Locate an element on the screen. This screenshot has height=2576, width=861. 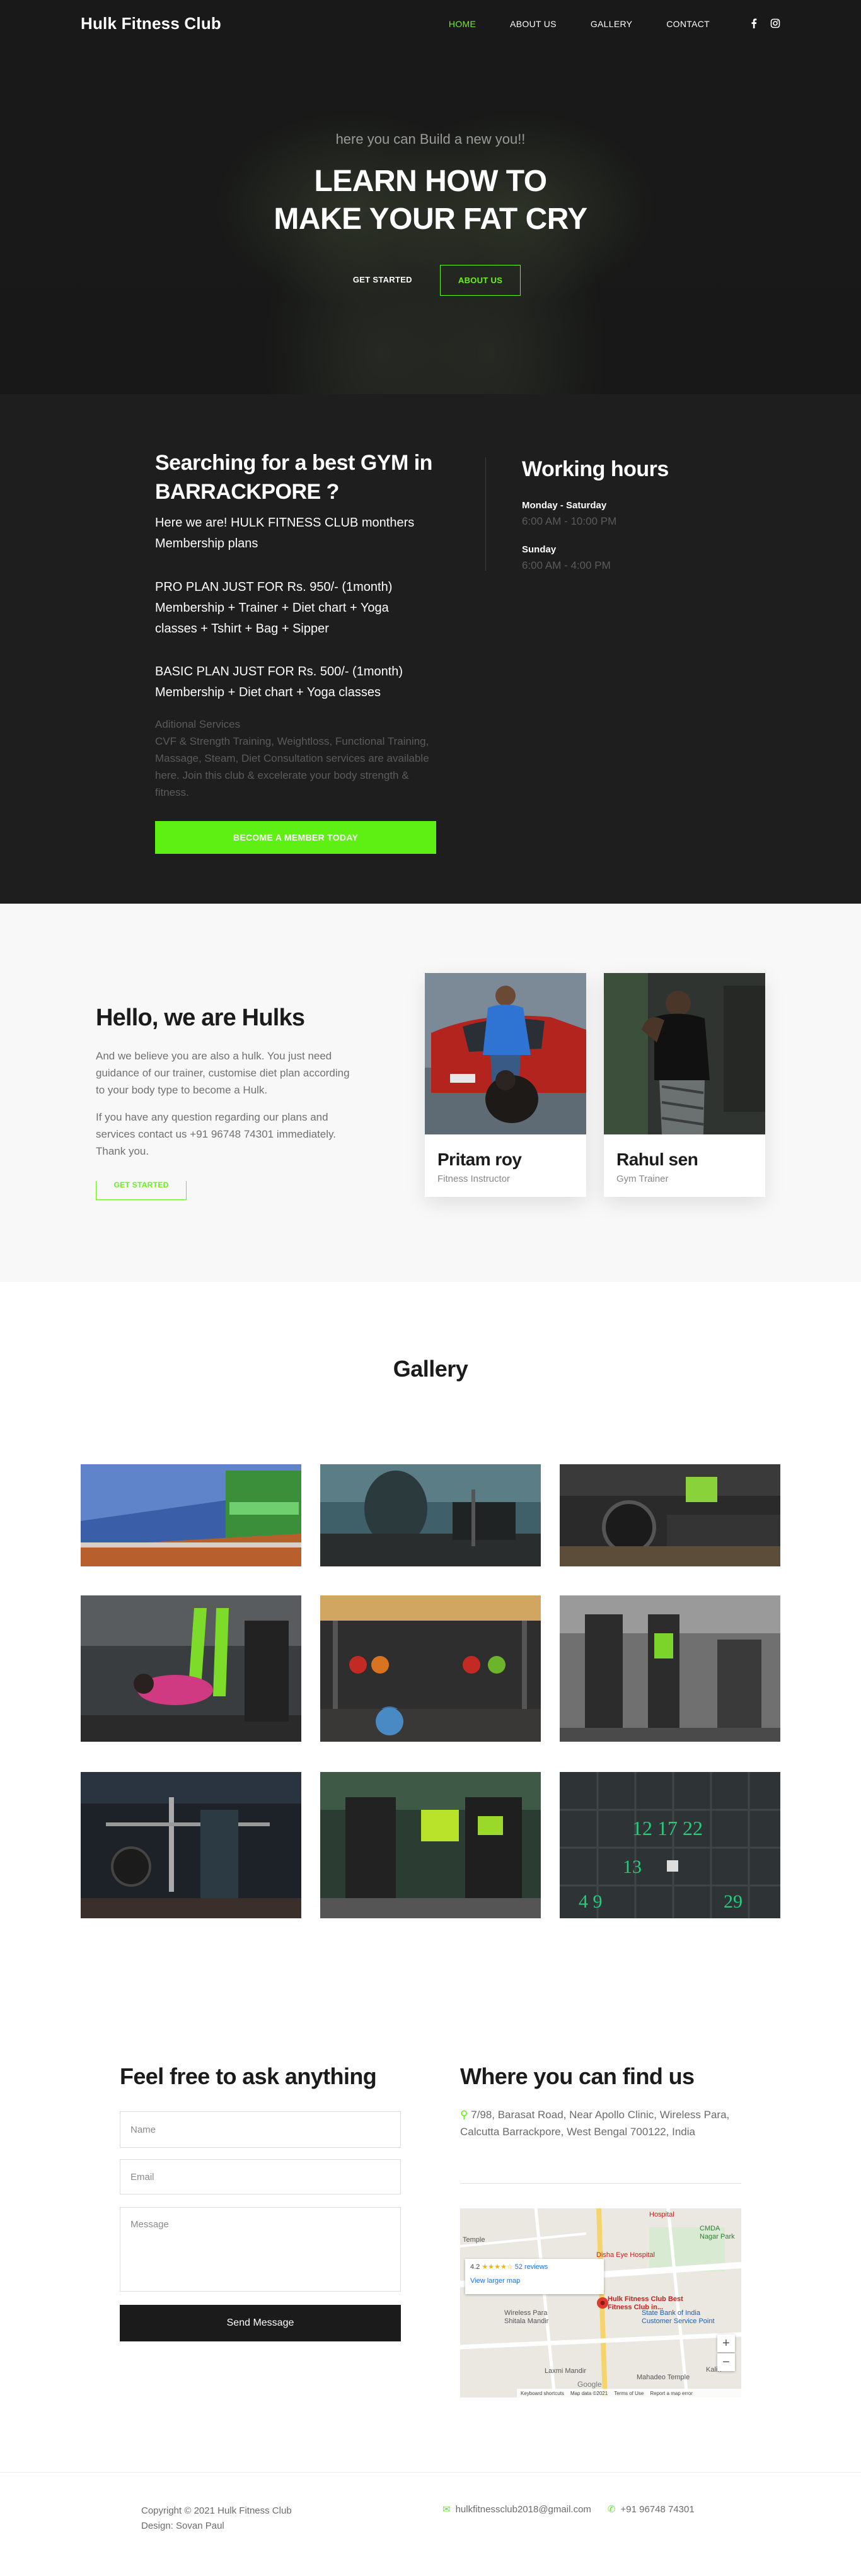
location-pin-icon: ⚲ is located at coordinates (464, 2115).